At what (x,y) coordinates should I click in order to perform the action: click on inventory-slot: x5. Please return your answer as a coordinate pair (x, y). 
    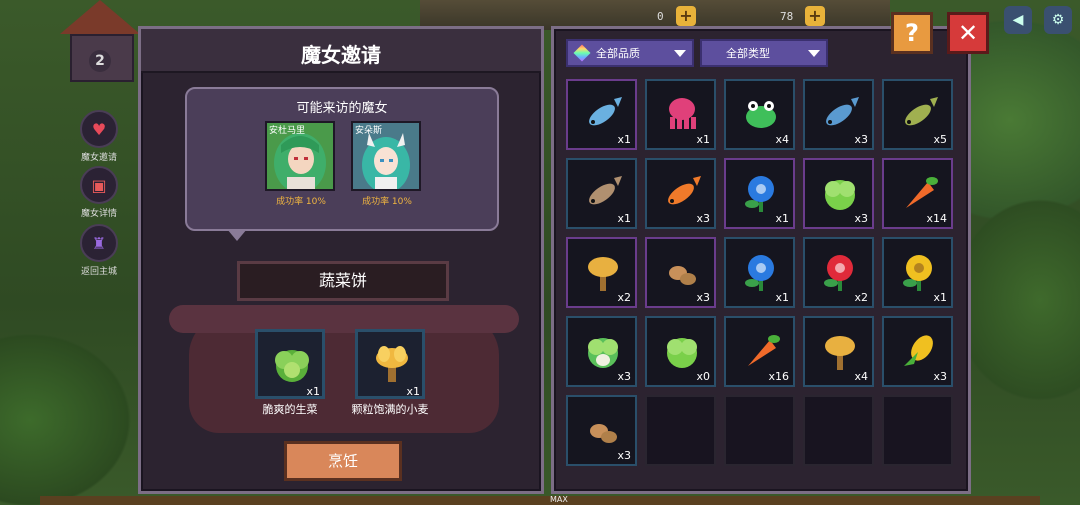
    Looking at the image, I should click on (917, 114).